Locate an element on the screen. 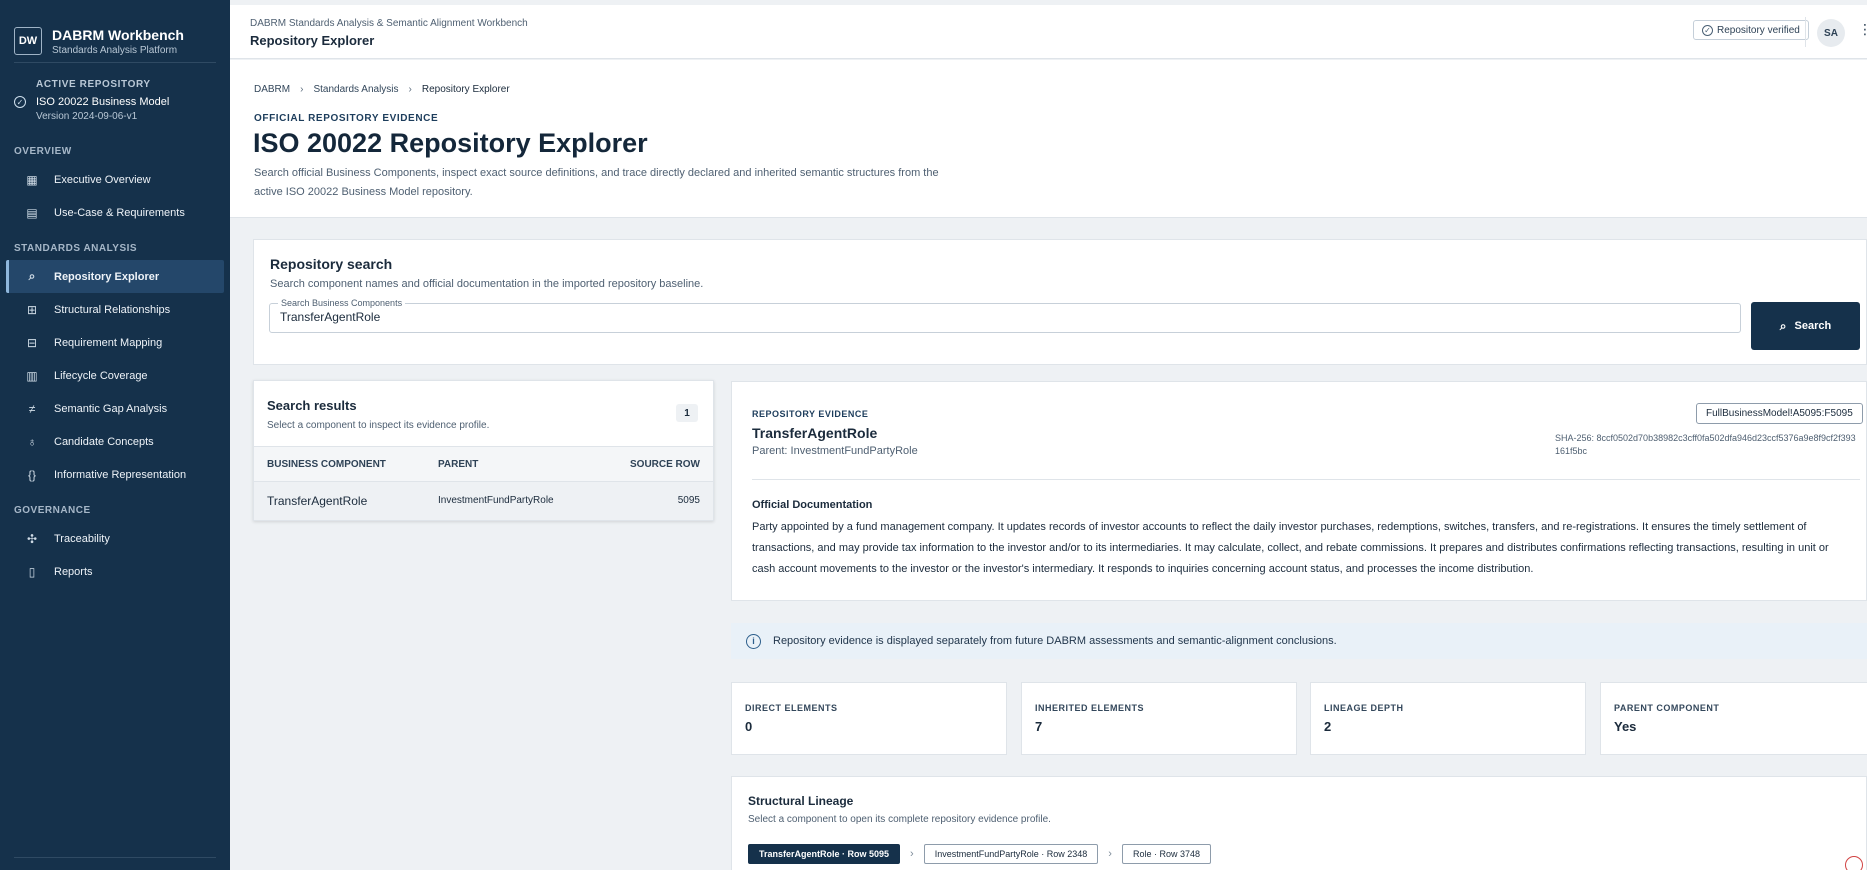 The height and width of the screenshot is (870, 1867). repository-verified-badge: ✓ Repository verified is located at coordinates (1751, 30).